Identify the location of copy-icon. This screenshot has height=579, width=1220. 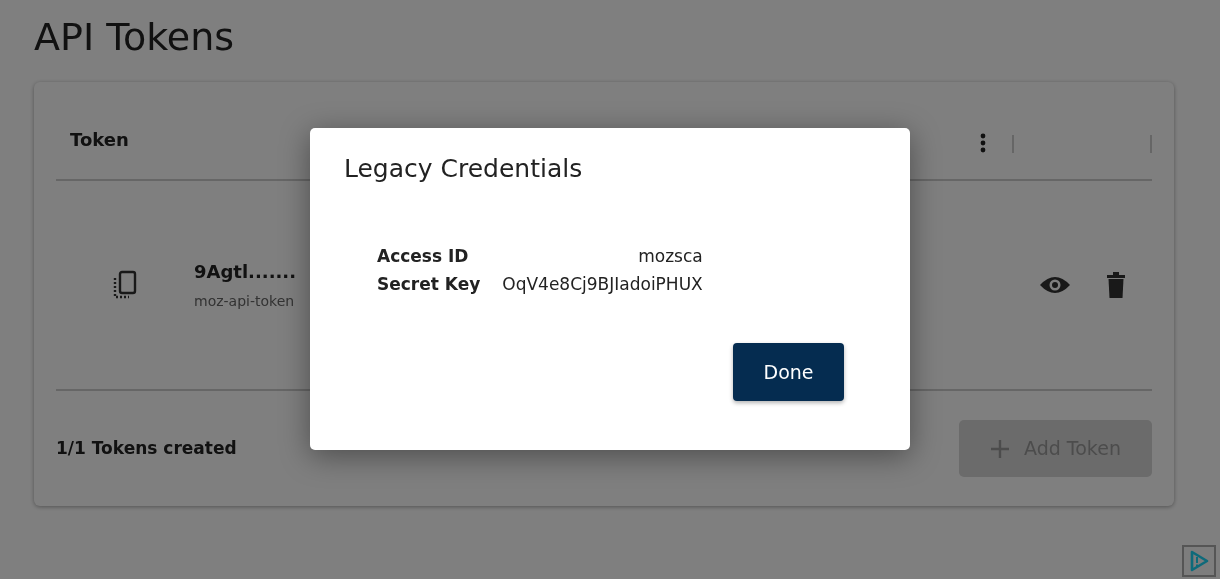
(125, 285).